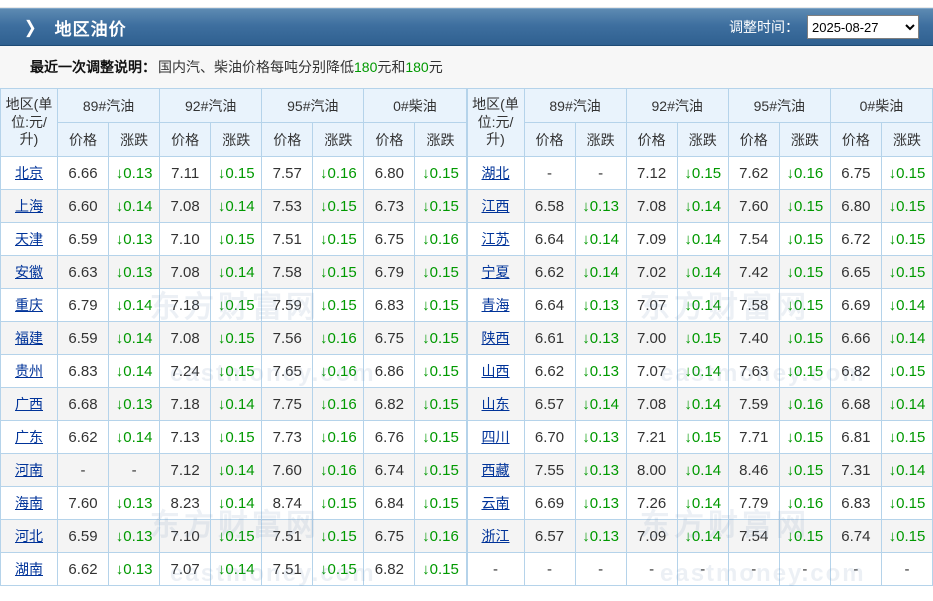 The width and height of the screenshot is (933, 601). What do you see at coordinates (496, 173) in the screenshot?
I see `region-link: 湖北` at bounding box center [496, 173].